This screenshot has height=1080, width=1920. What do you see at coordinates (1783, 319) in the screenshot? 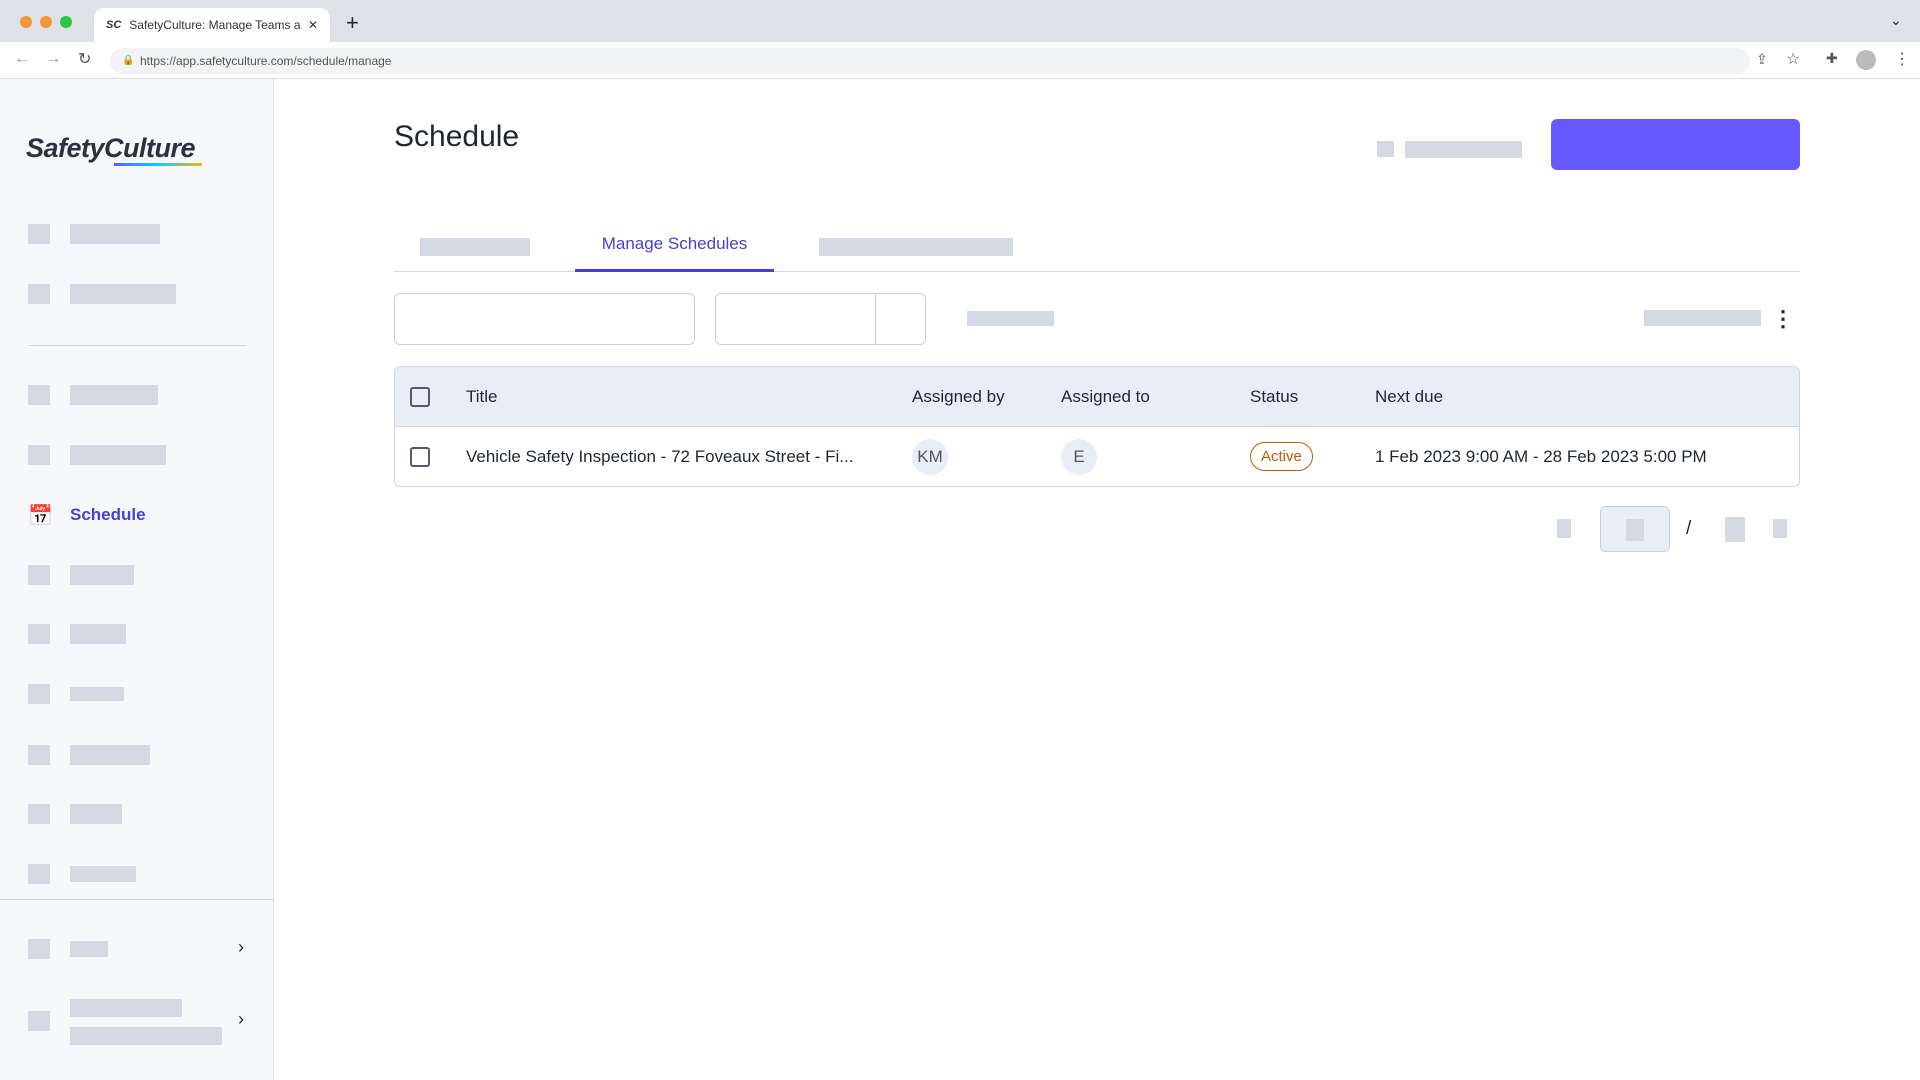
I see `more-options-icon: ⋮` at bounding box center [1783, 319].